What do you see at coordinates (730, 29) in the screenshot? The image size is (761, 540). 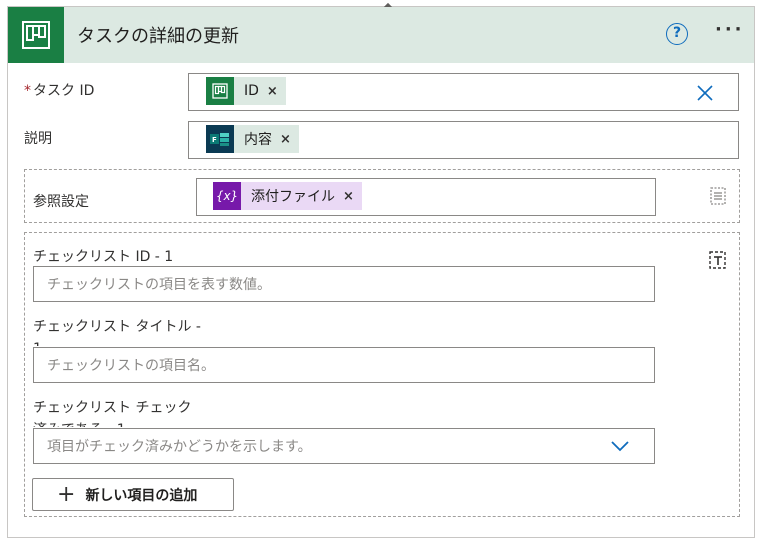 I see `more-options-icon: ···` at bounding box center [730, 29].